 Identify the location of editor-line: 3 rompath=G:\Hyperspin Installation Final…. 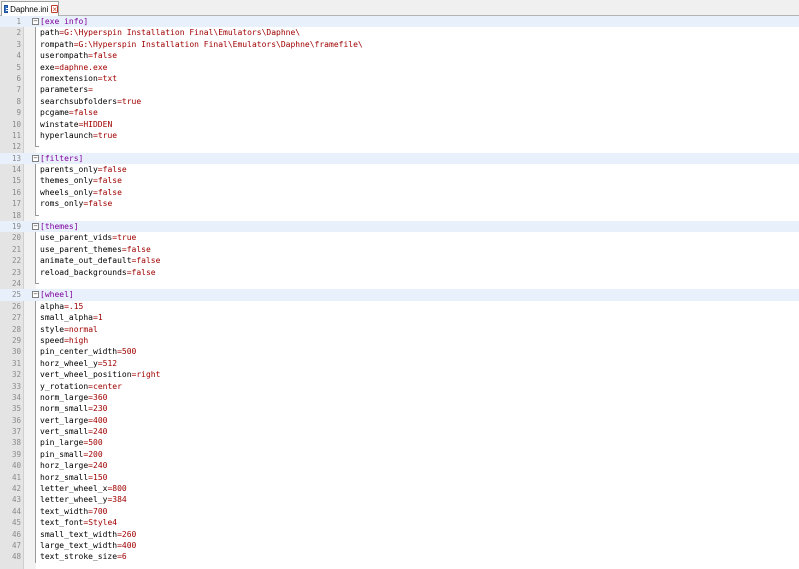
(399, 44).